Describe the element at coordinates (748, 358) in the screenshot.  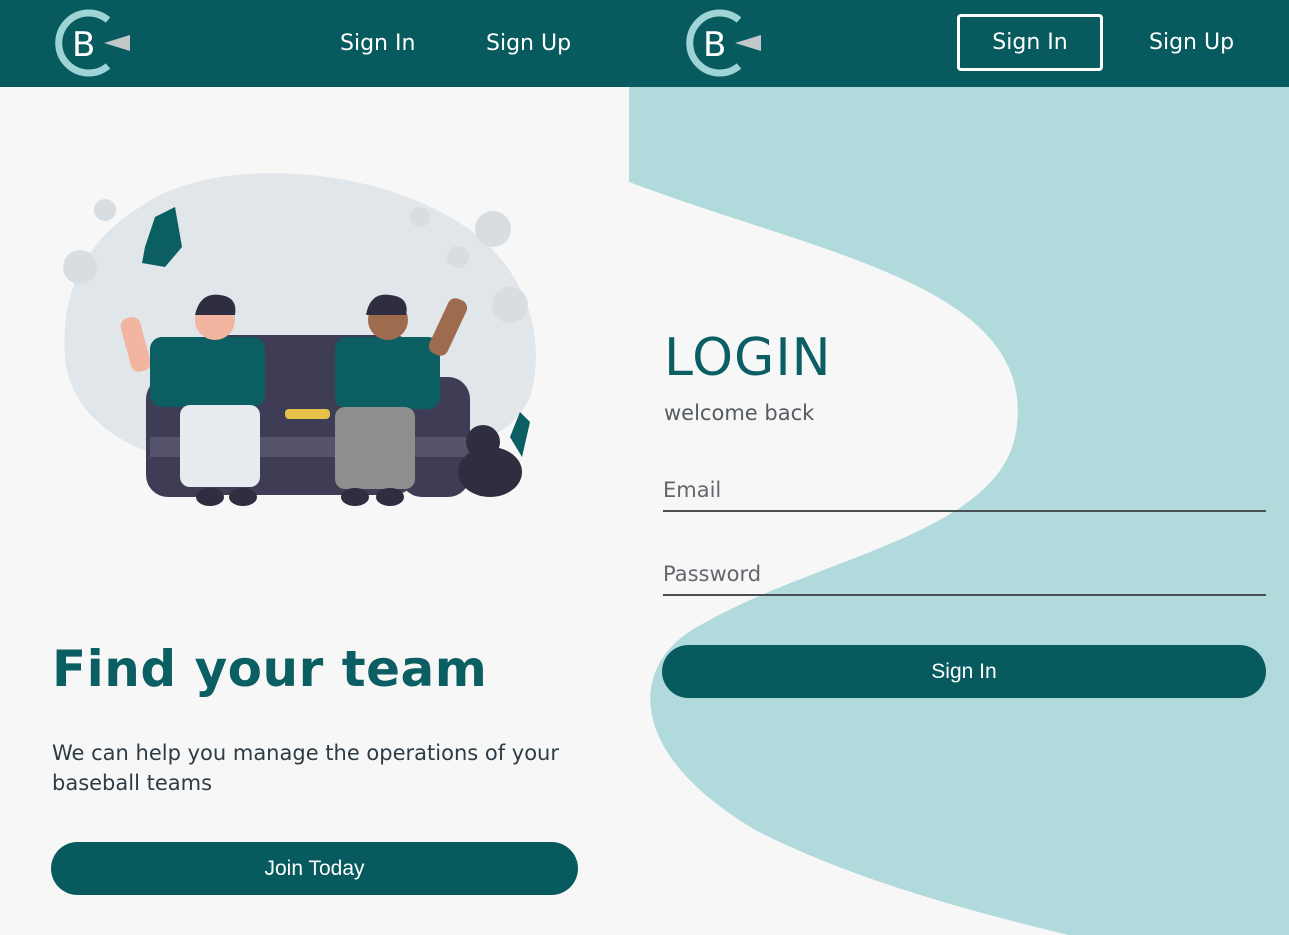
I see `login-title: LOGIN` at that location.